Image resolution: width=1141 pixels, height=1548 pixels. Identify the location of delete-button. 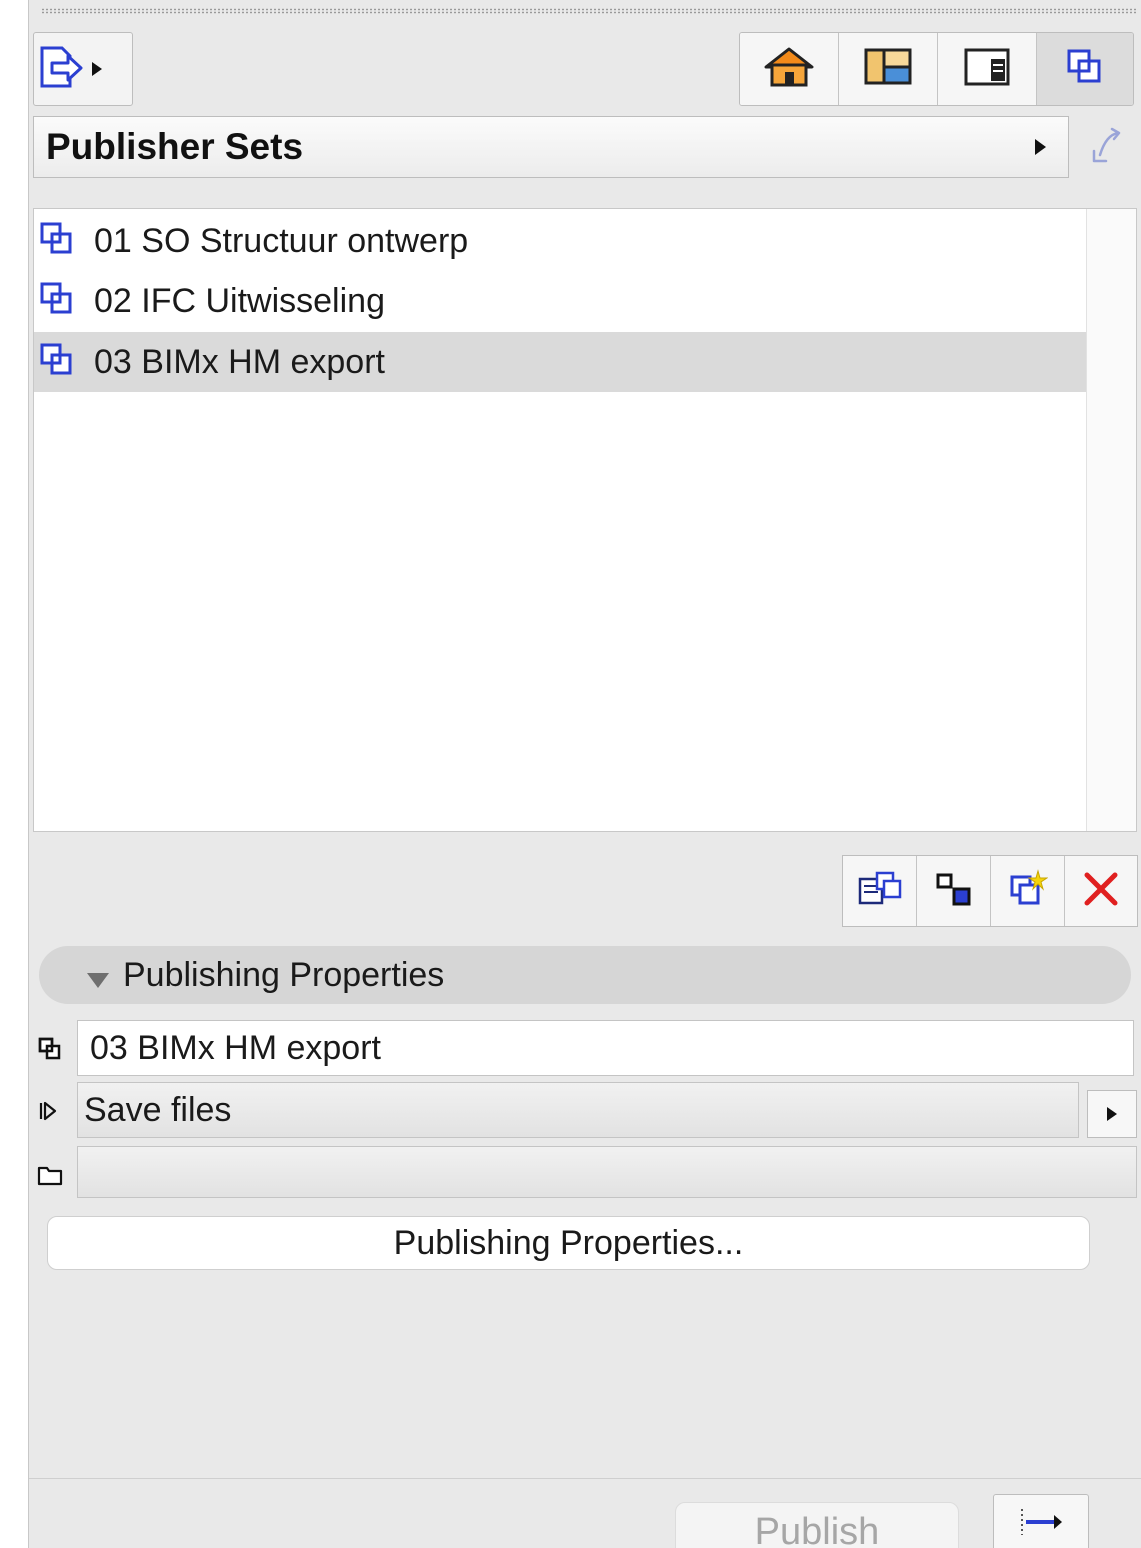
(1101, 891).